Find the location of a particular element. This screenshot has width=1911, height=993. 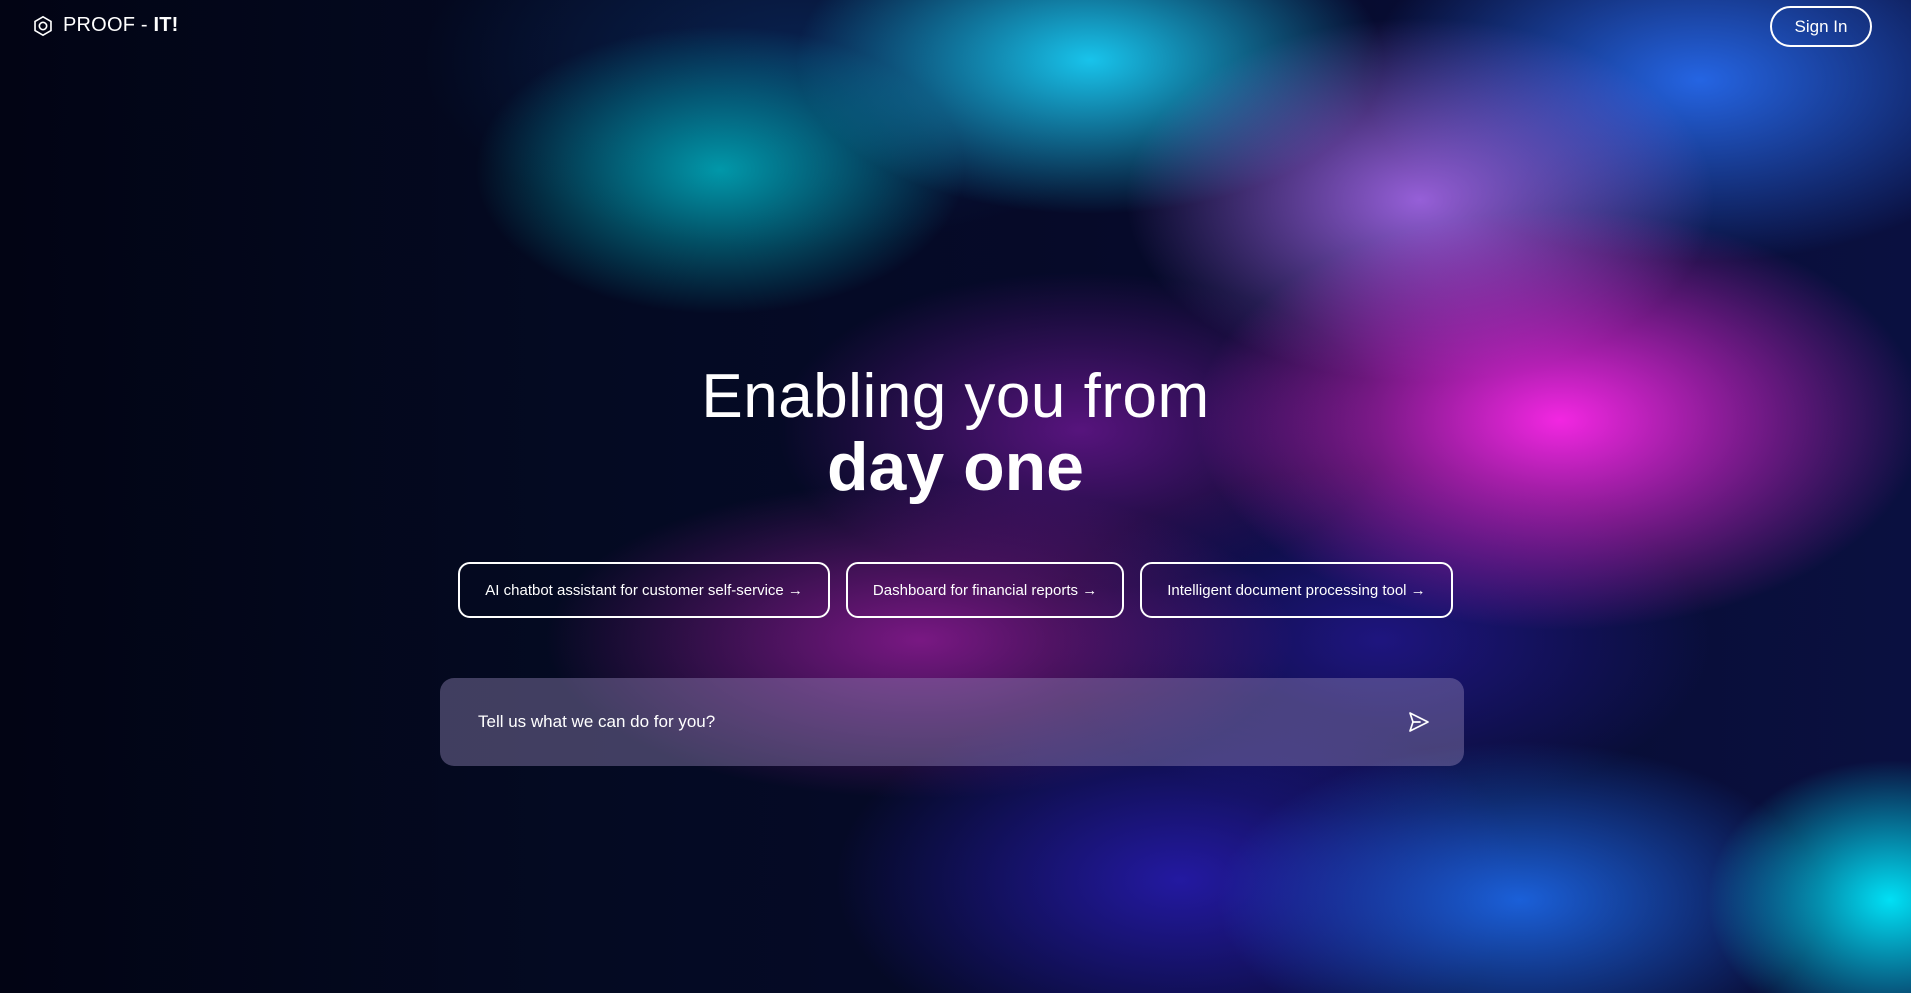

hero-line-1: Enabling you from is located at coordinates (955, 396).